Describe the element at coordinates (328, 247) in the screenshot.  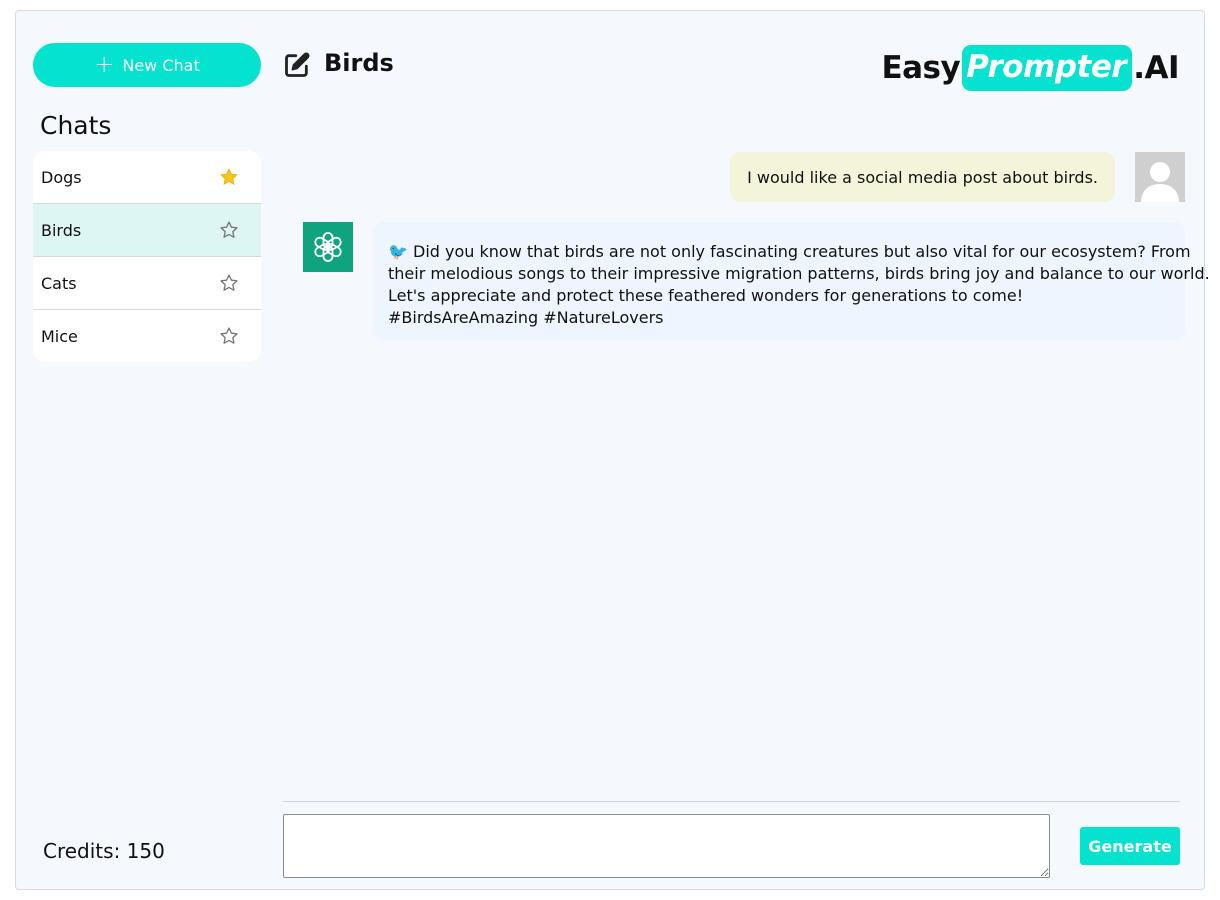
I see `openai-logo-icon` at that location.